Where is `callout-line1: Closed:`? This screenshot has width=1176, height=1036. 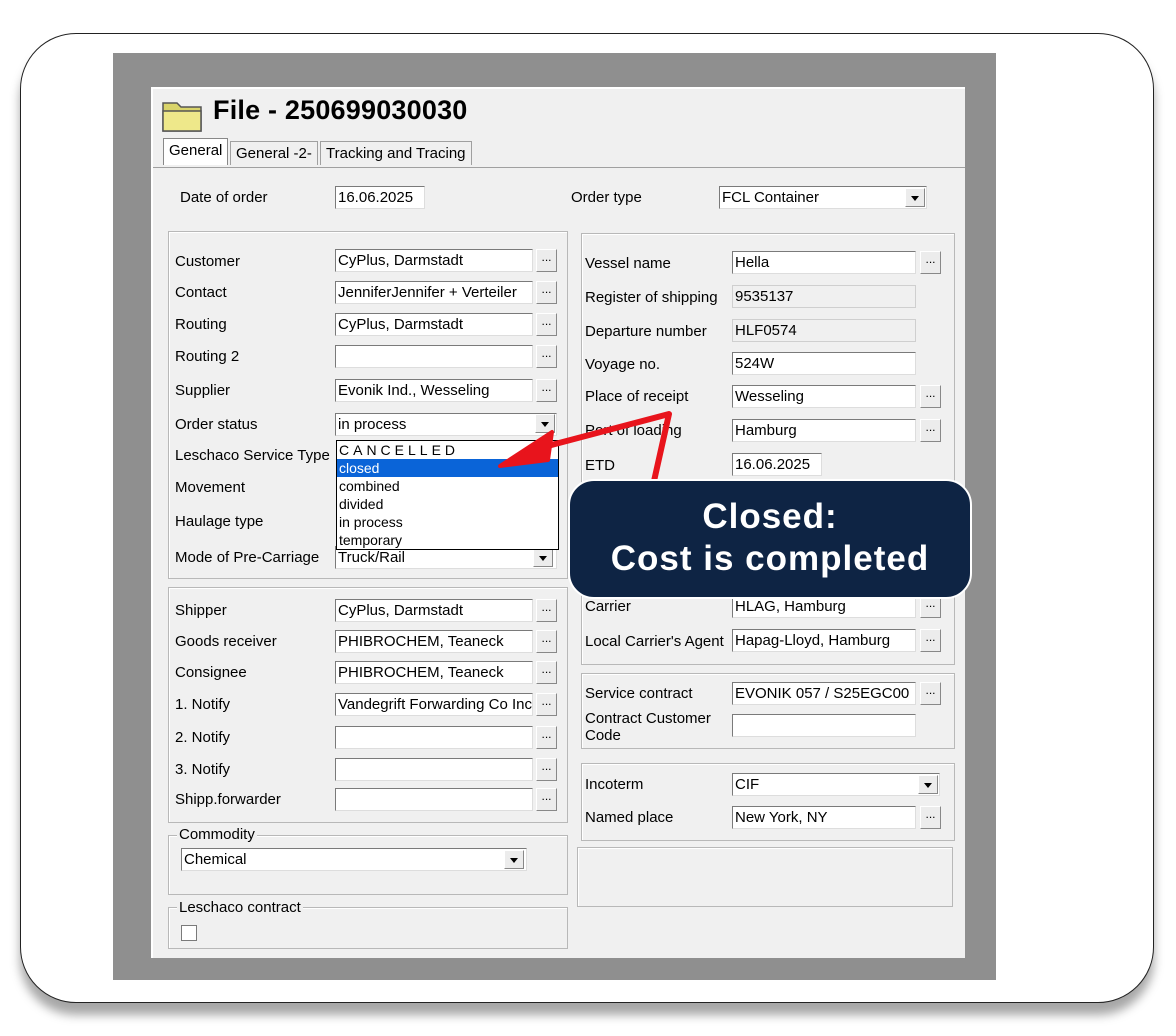 callout-line1: Closed: is located at coordinates (770, 516).